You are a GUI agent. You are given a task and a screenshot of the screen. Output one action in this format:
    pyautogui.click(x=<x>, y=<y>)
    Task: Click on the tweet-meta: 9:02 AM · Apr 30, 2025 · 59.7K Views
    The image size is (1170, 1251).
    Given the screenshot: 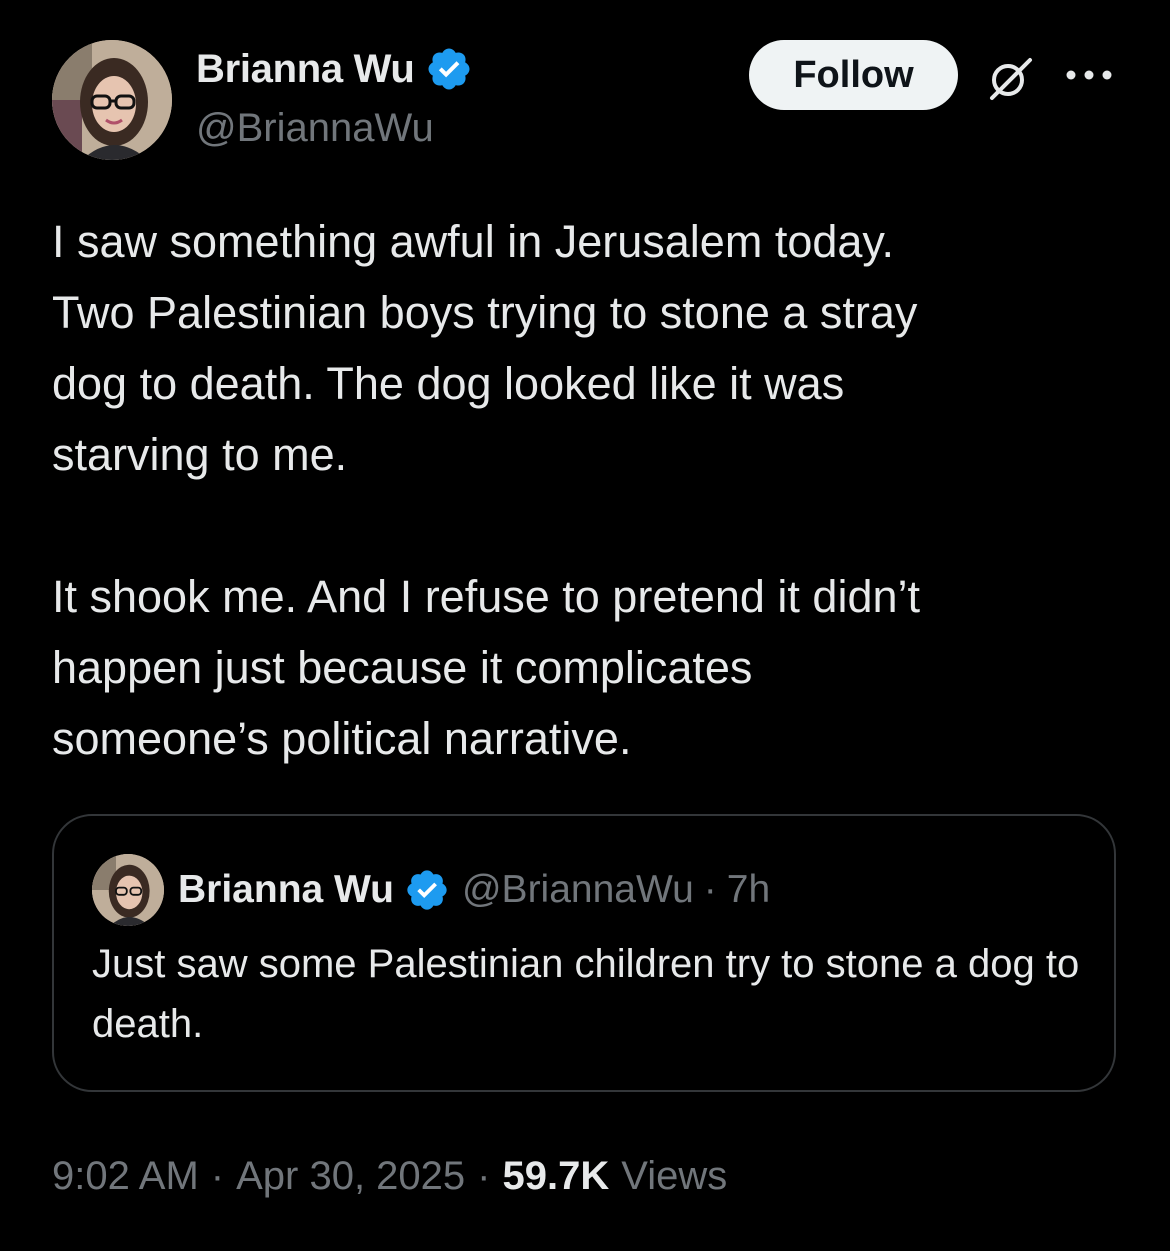 What is the action you would take?
    pyautogui.click(x=389, y=1176)
    